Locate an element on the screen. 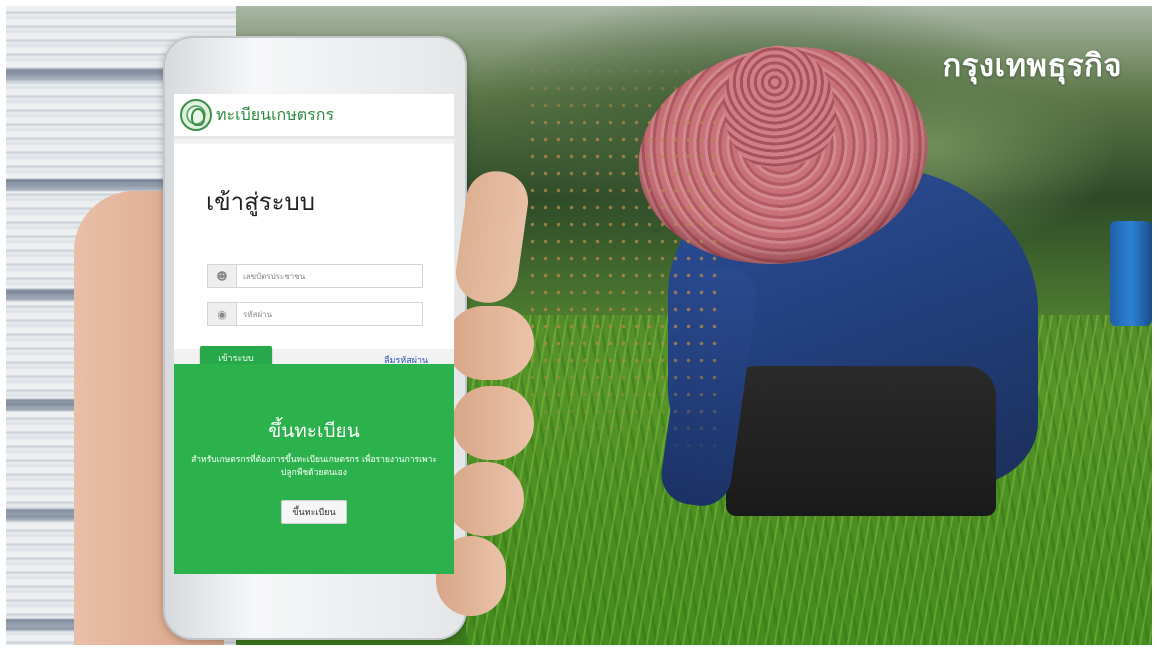  ministry-seal-icon is located at coordinates (196, 115).